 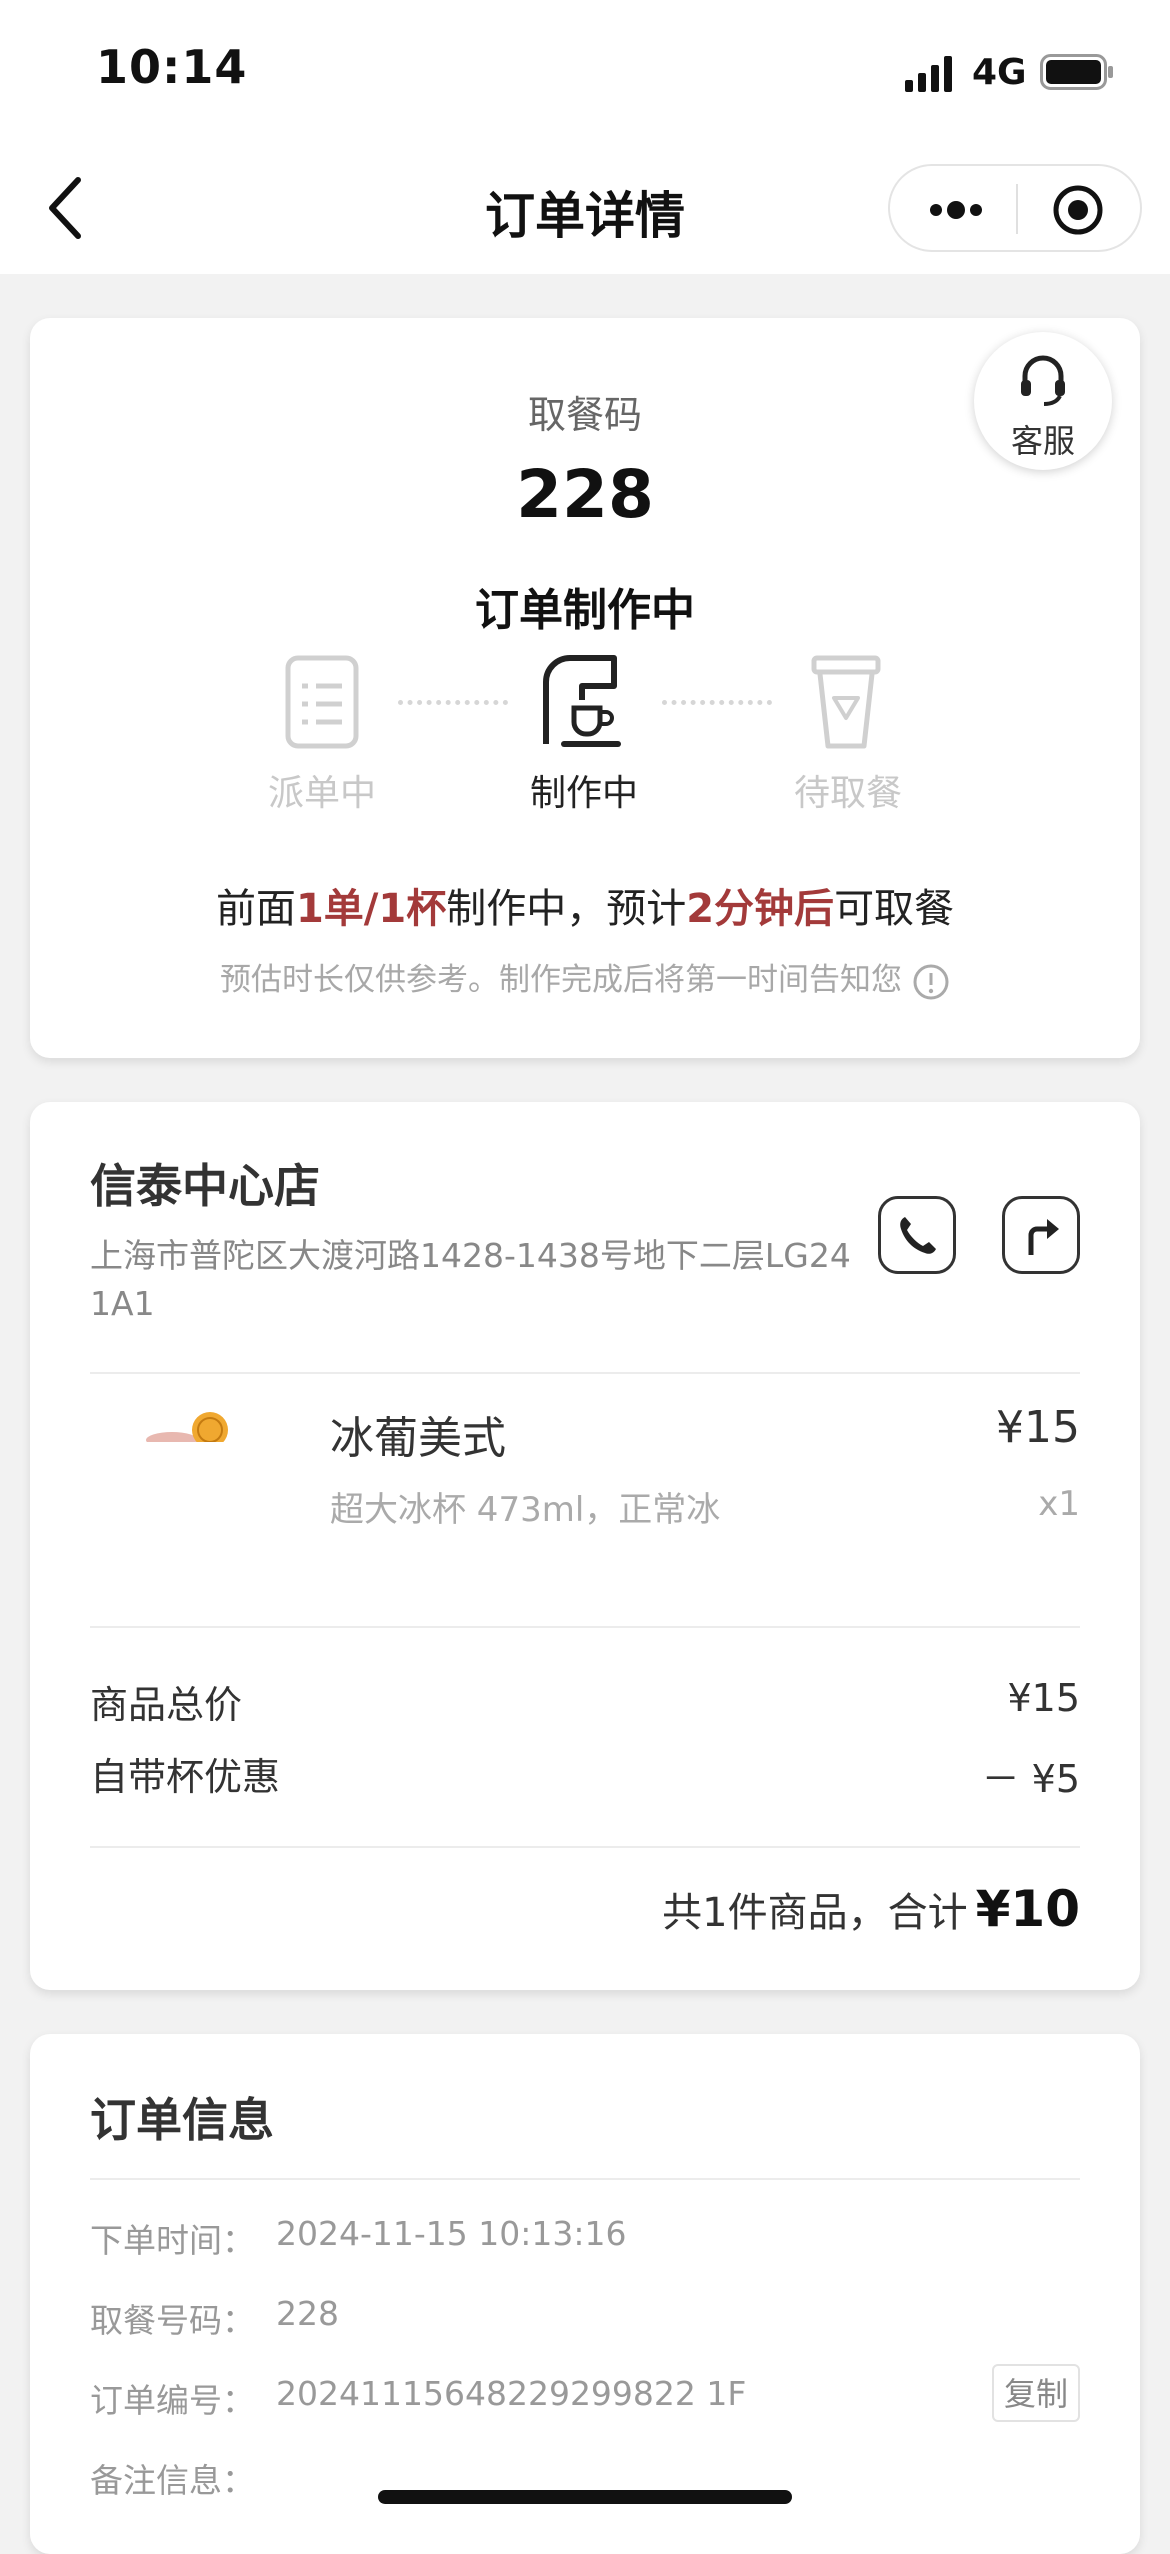 What do you see at coordinates (371, 909) in the screenshot?
I see `queue-count: 1单/1杯` at bounding box center [371, 909].